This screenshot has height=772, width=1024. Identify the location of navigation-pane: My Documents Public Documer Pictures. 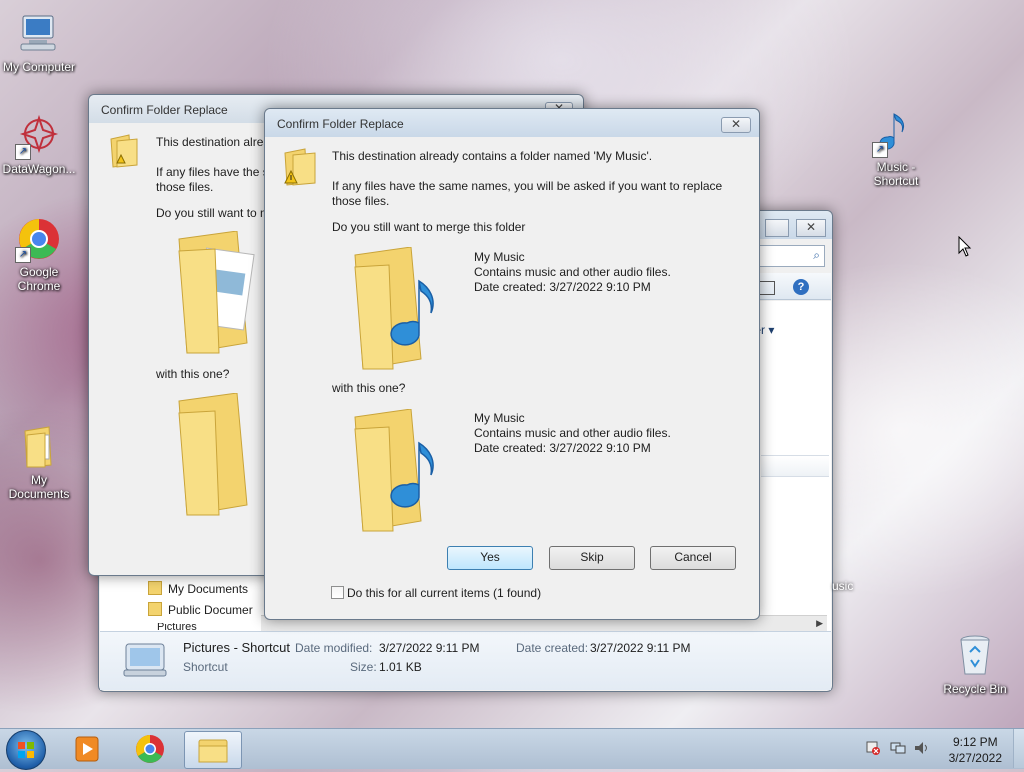
(180, 602).